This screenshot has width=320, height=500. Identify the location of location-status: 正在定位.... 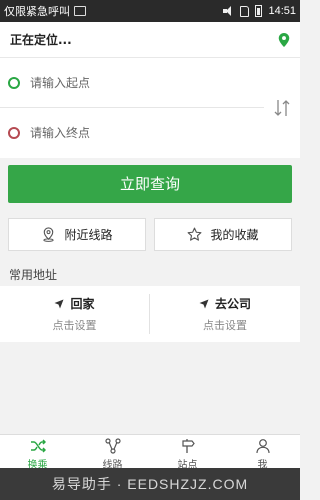
(41, 40).